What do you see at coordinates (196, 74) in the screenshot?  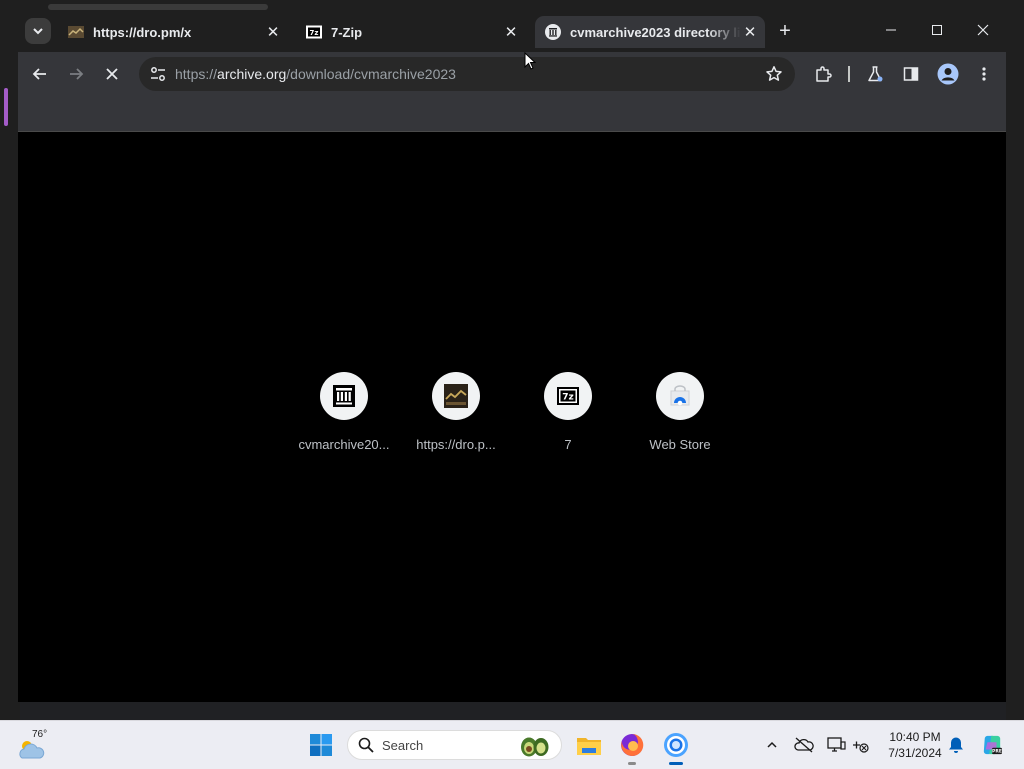 I see `url-prefix: https://` at bounding box center [196, 74].